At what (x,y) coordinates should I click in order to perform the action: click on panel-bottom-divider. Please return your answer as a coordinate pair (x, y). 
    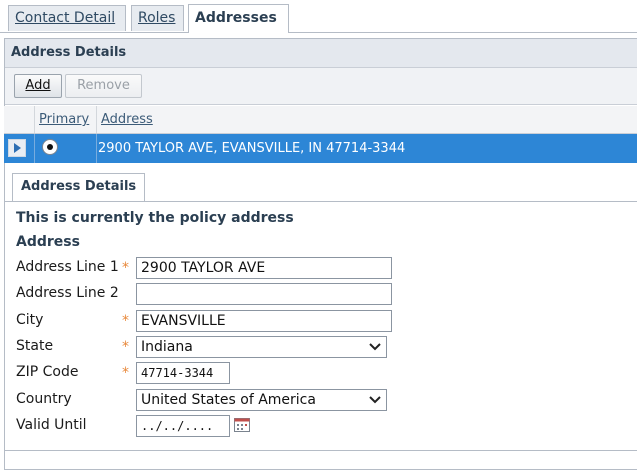
    Looking at the image, I should click on (320, 450).